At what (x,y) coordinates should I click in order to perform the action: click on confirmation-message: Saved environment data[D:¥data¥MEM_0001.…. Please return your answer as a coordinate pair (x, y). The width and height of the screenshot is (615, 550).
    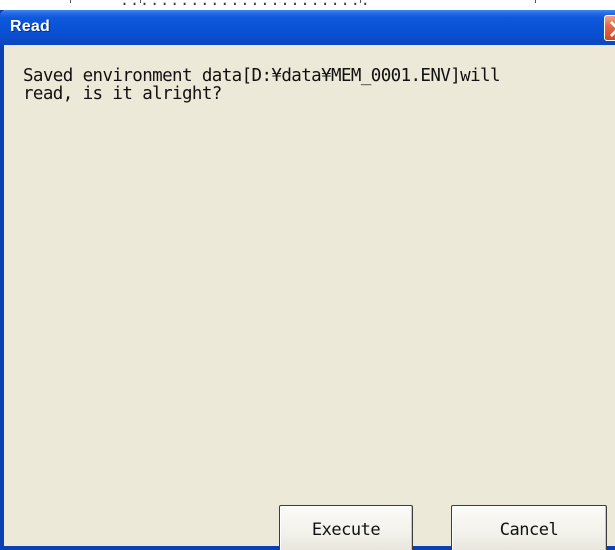
    Looking at the image, I should click on (262, 85).